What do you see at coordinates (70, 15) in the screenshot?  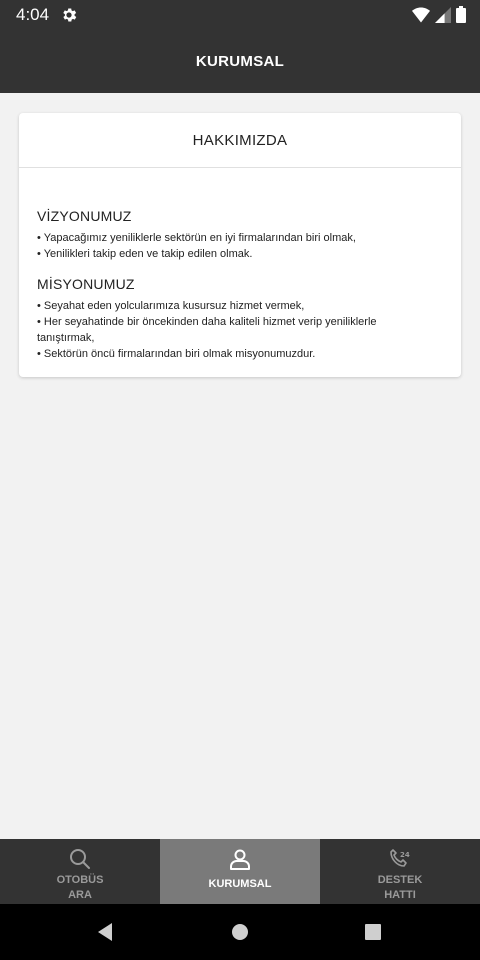 I see `settings-gear-icon` at bounding box center [70, 15].